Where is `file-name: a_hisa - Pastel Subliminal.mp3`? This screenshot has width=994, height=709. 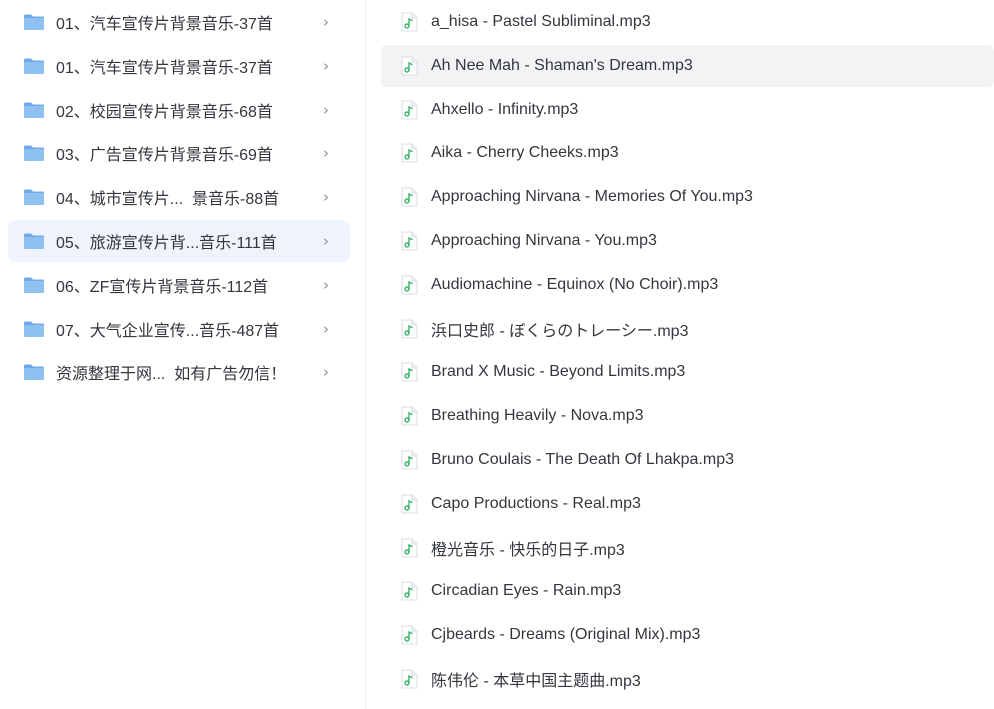 file-name: a_hisa - Pastel Subliminal.mp3 is located at coordinates (541, 21).